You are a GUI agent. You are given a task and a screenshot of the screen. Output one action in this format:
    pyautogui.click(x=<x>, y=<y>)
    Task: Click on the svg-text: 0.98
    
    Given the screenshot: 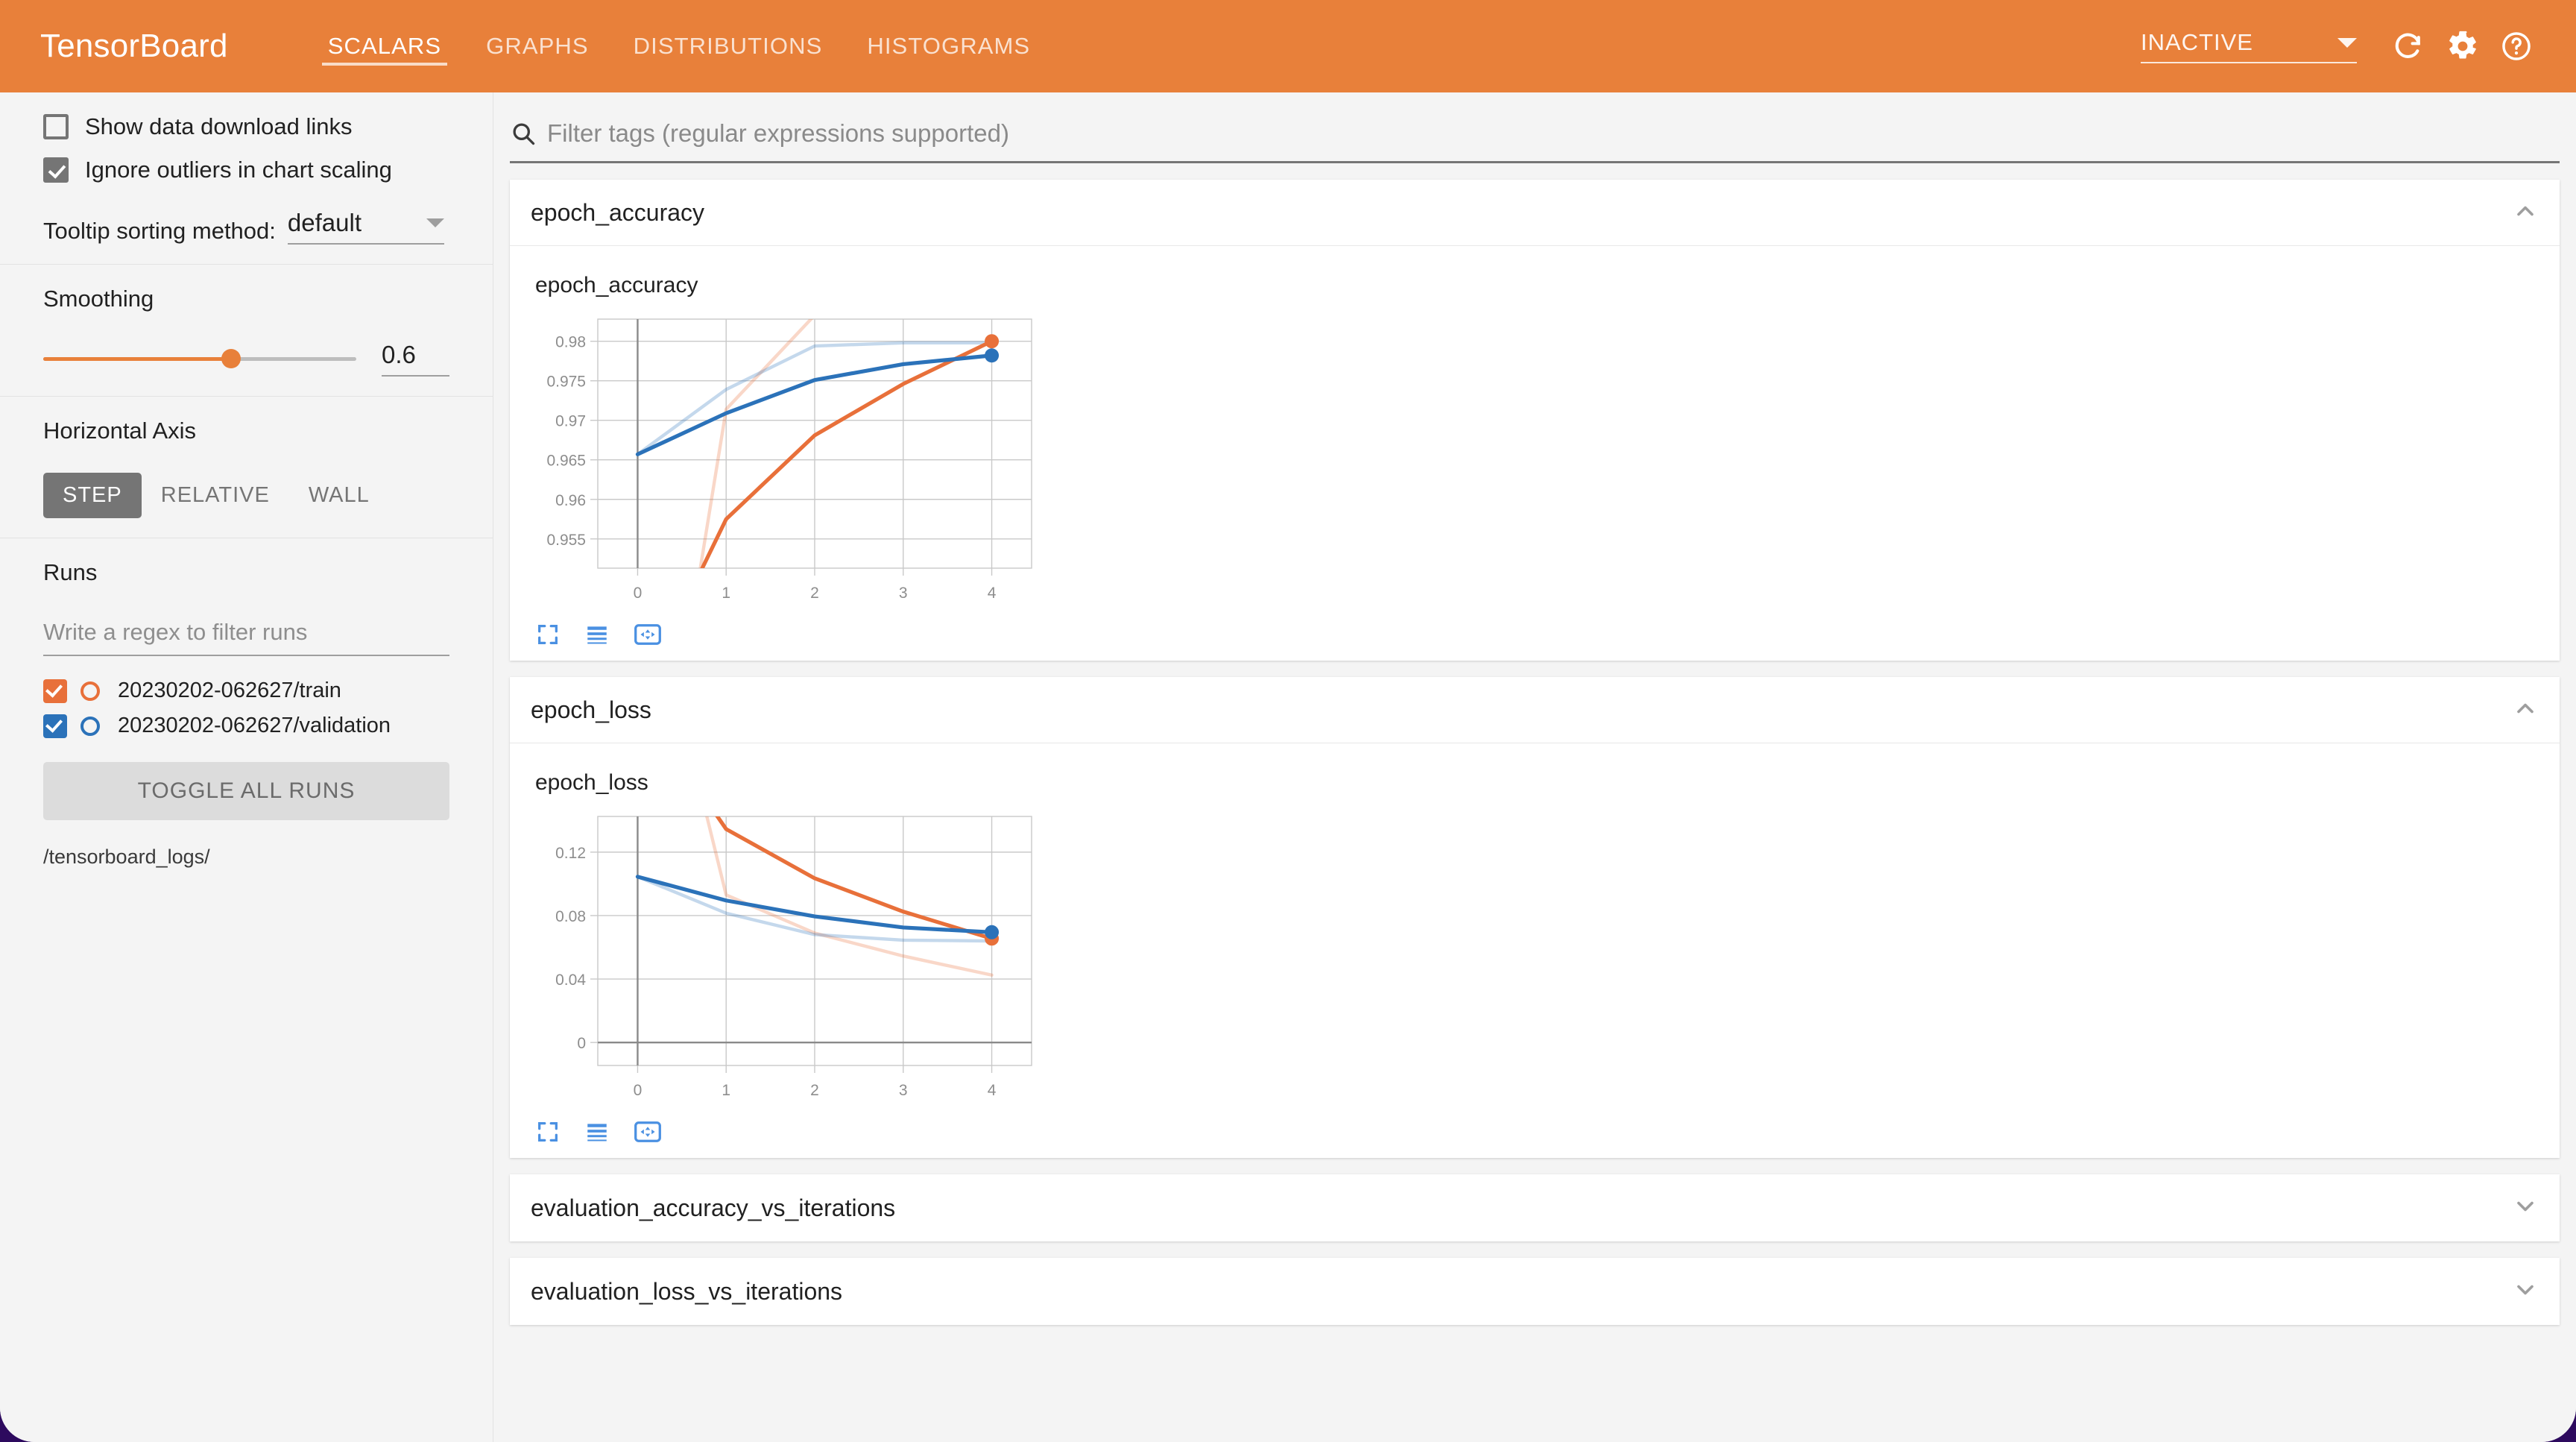 What is the action you would take?
    pyautogui.click(x=570, y=342)
    